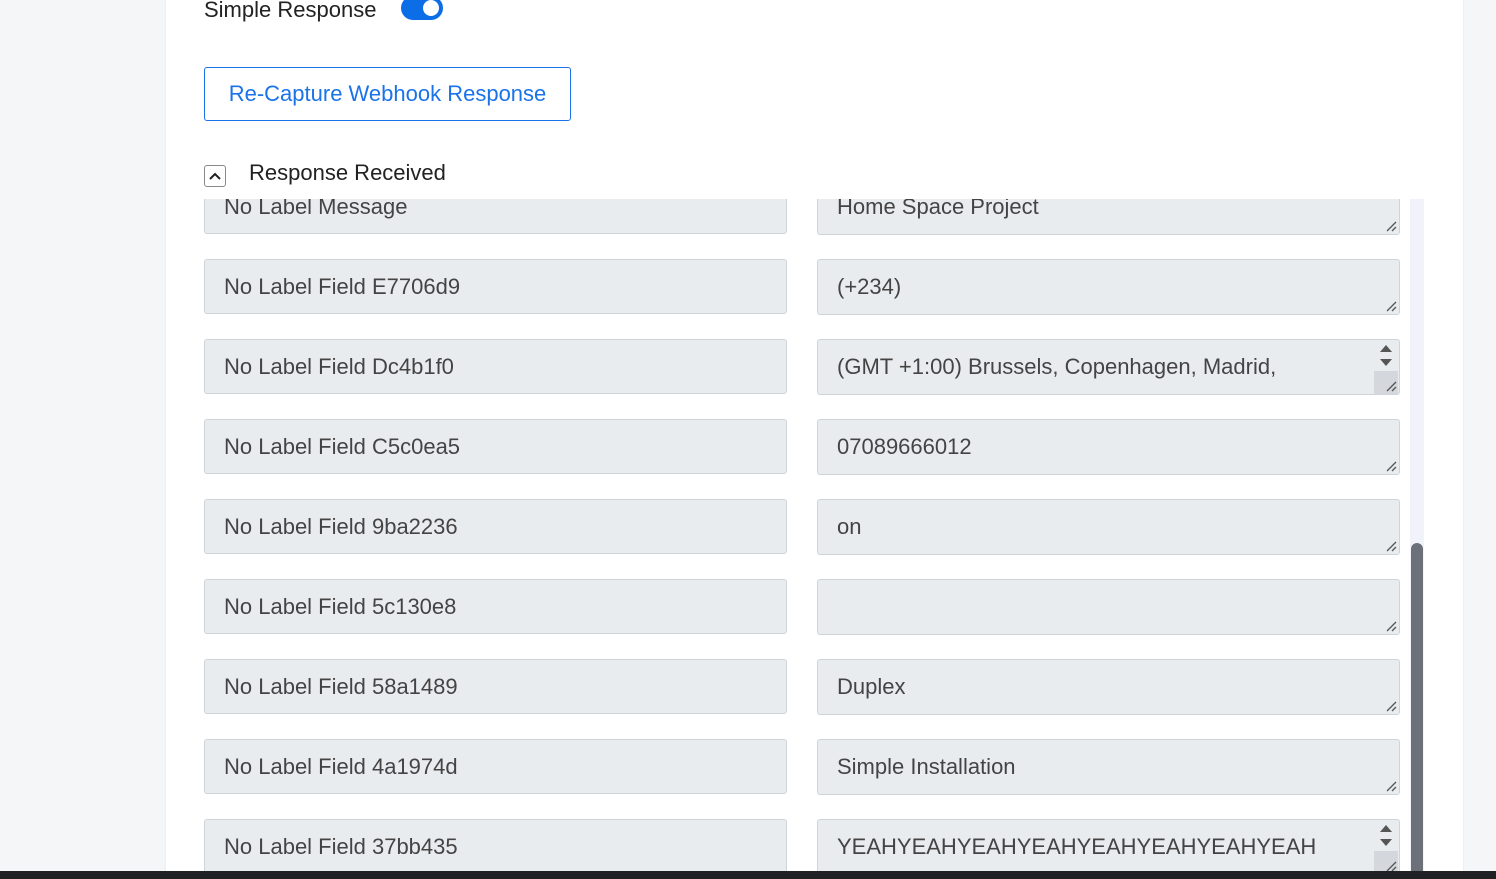 The width and height of the screenshot is (1496, 879). I want to click on field-key-input: No Label Field 4a1974d, so click(495, 766).